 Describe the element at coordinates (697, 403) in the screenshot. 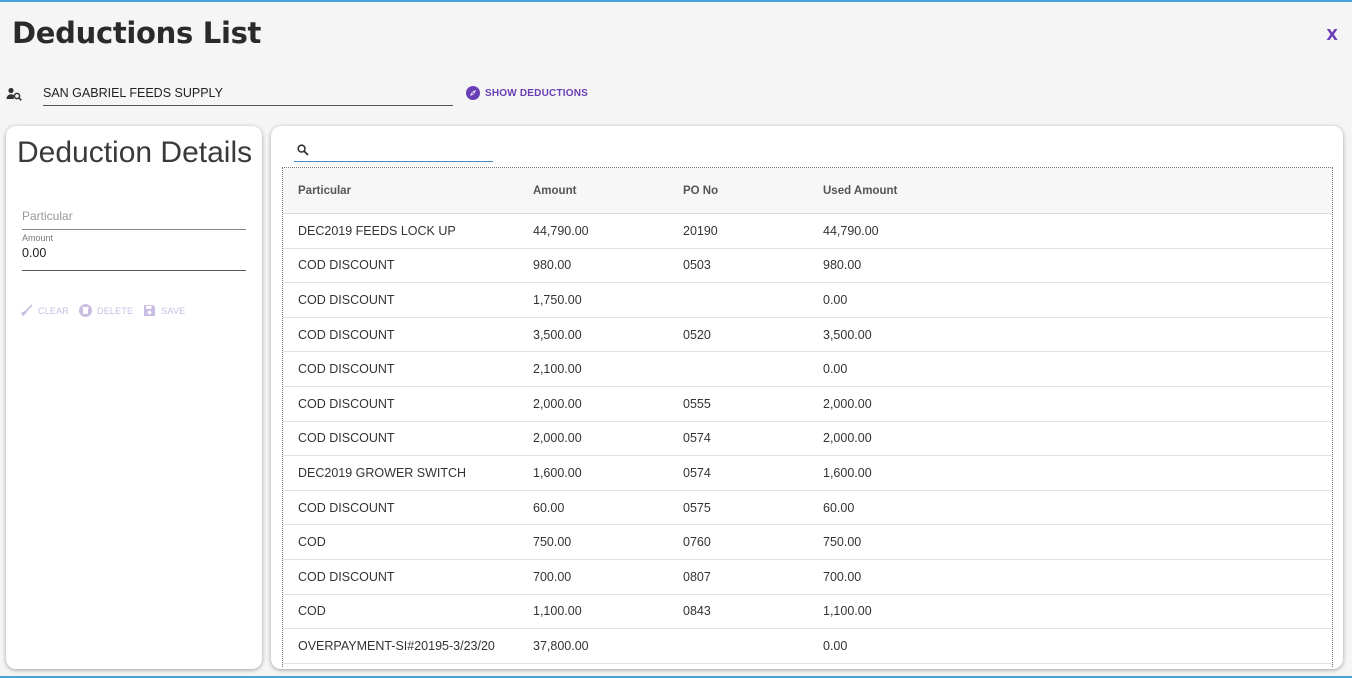

I see `cell-po-no: 0555` at that location.